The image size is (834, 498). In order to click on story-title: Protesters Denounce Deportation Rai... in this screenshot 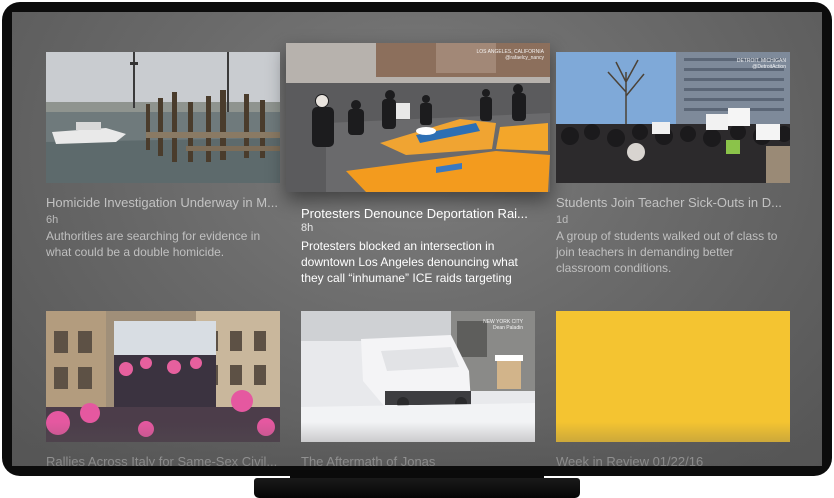, I will do `click(414, 213)`.